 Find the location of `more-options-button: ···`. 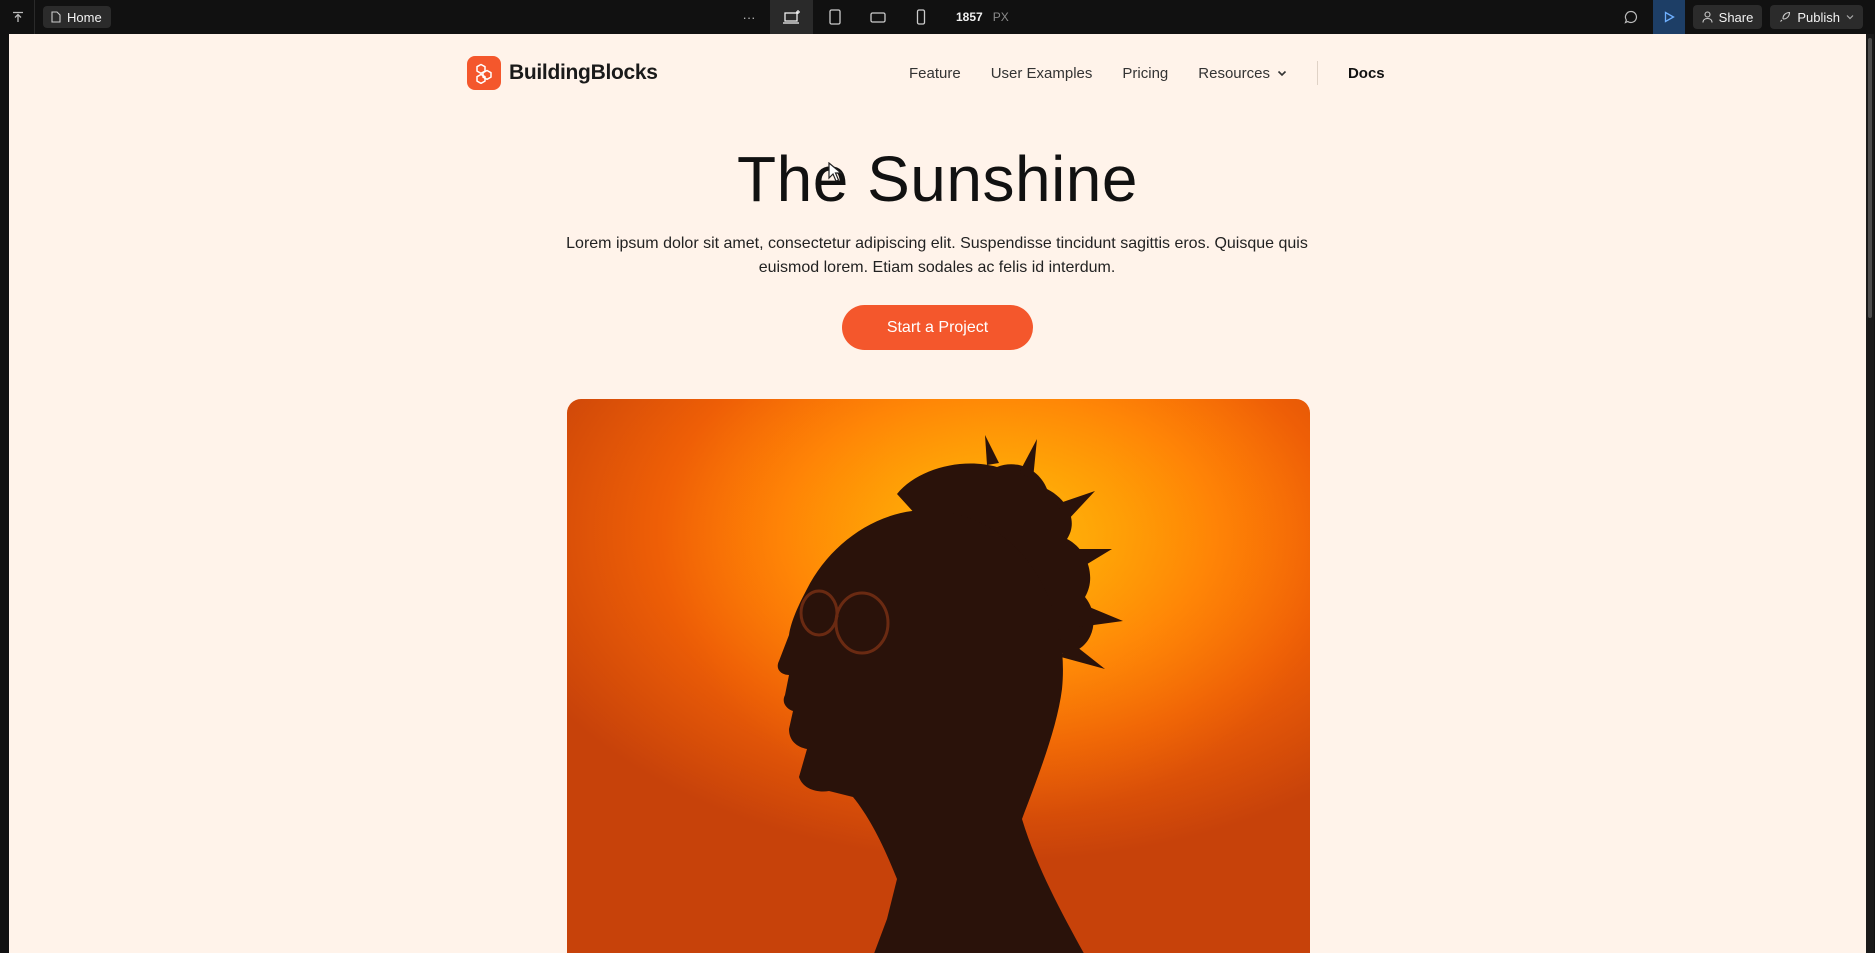

more-options-button: ··· is located at coordinates (749, 17).